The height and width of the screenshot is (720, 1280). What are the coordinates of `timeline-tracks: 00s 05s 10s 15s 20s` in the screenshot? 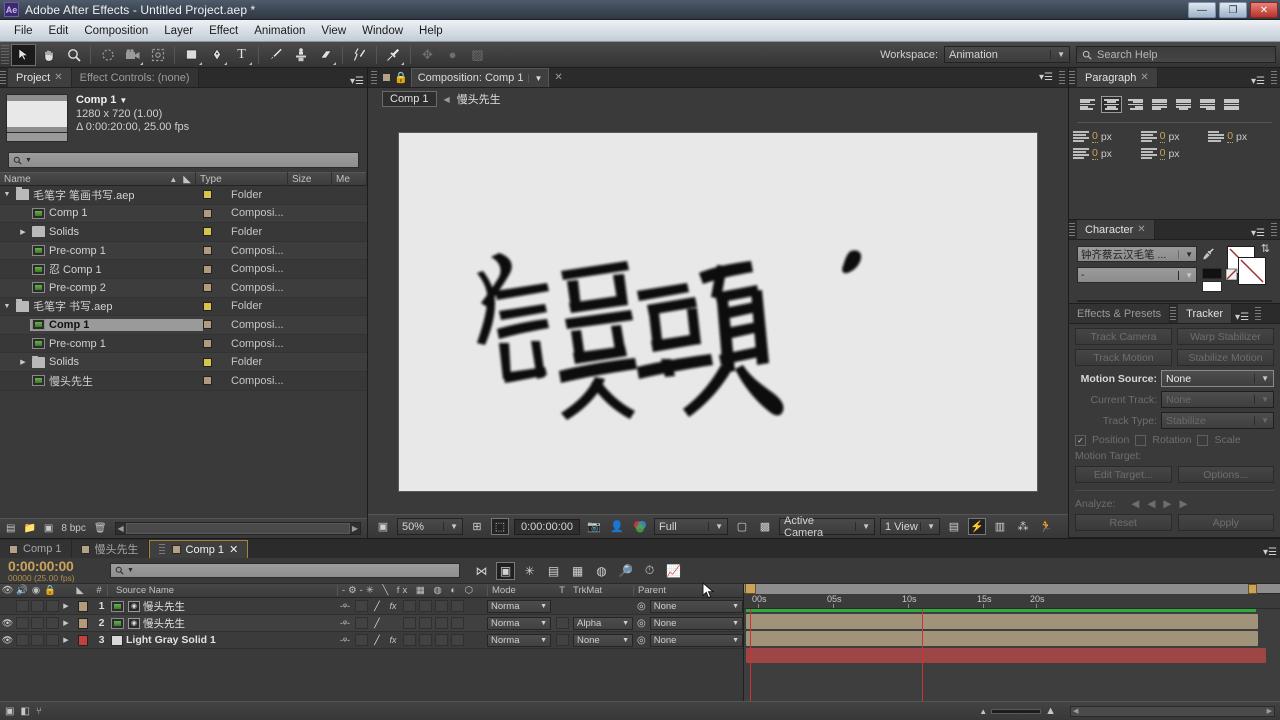 It's located at (1012, 642).